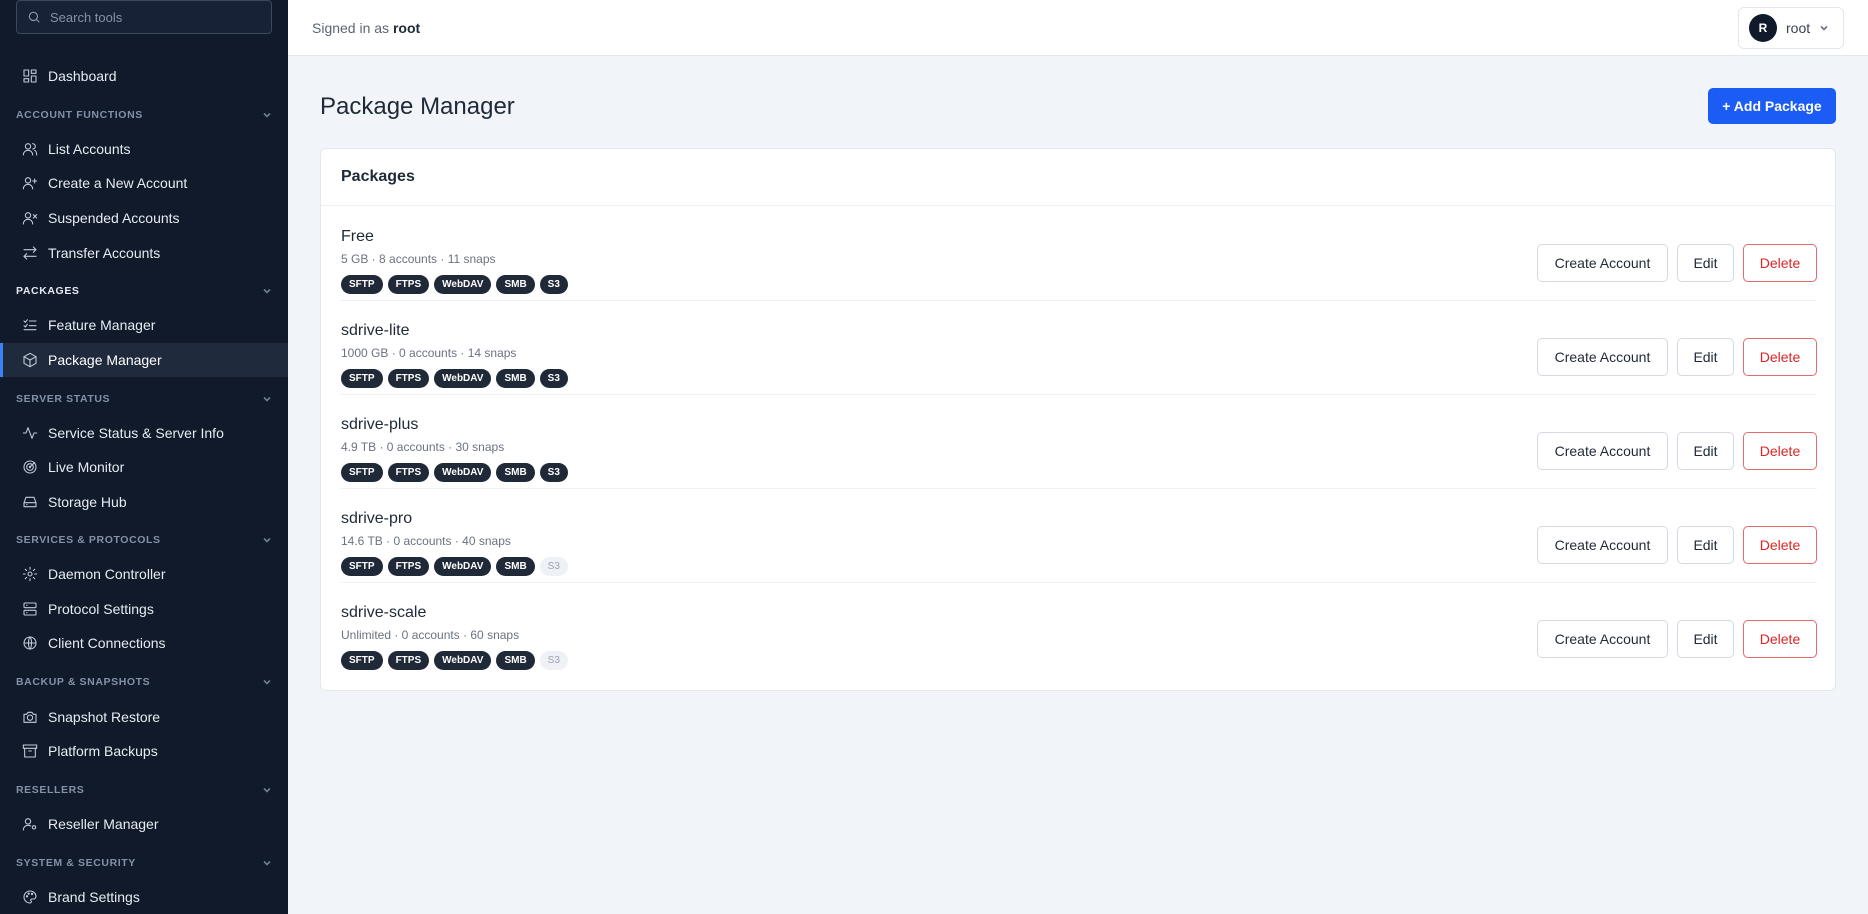 This screenshot has height=914, width=1868. What do you see at coordinates (136, 433) in the screenshot?
I see `sidebar-item-label: Service Status & Server Info` at bounding box center [136, 433].